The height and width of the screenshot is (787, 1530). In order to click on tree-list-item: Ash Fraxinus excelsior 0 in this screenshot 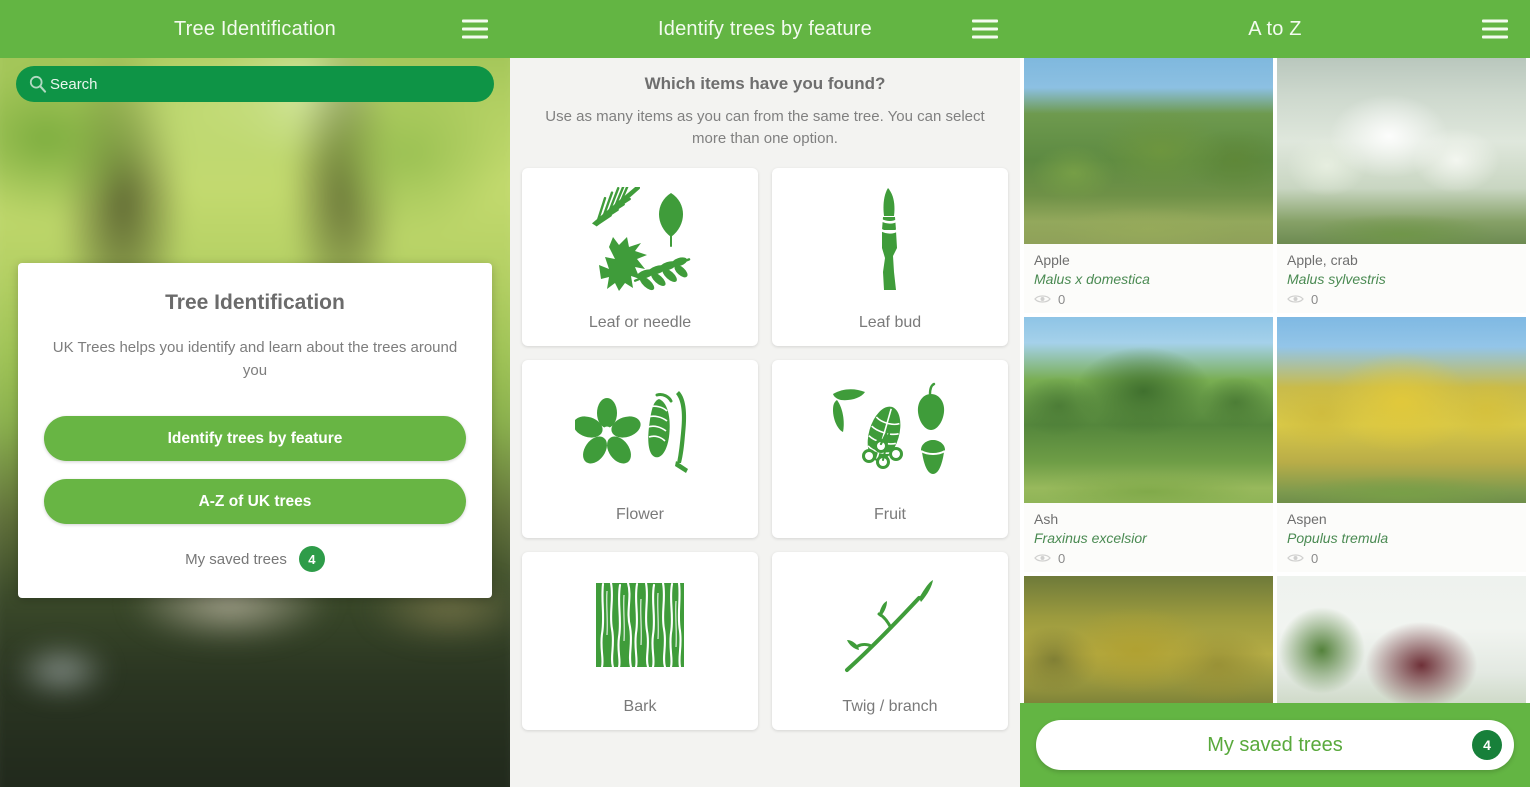, I will do `click(1148, 444)`.